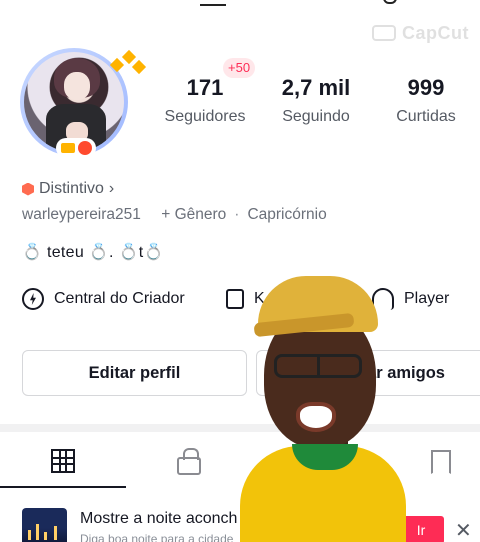  What do you see at coordinates (33, 299) in the screenshot?
I see `lightning-icon` at bounding box center [33, 299].